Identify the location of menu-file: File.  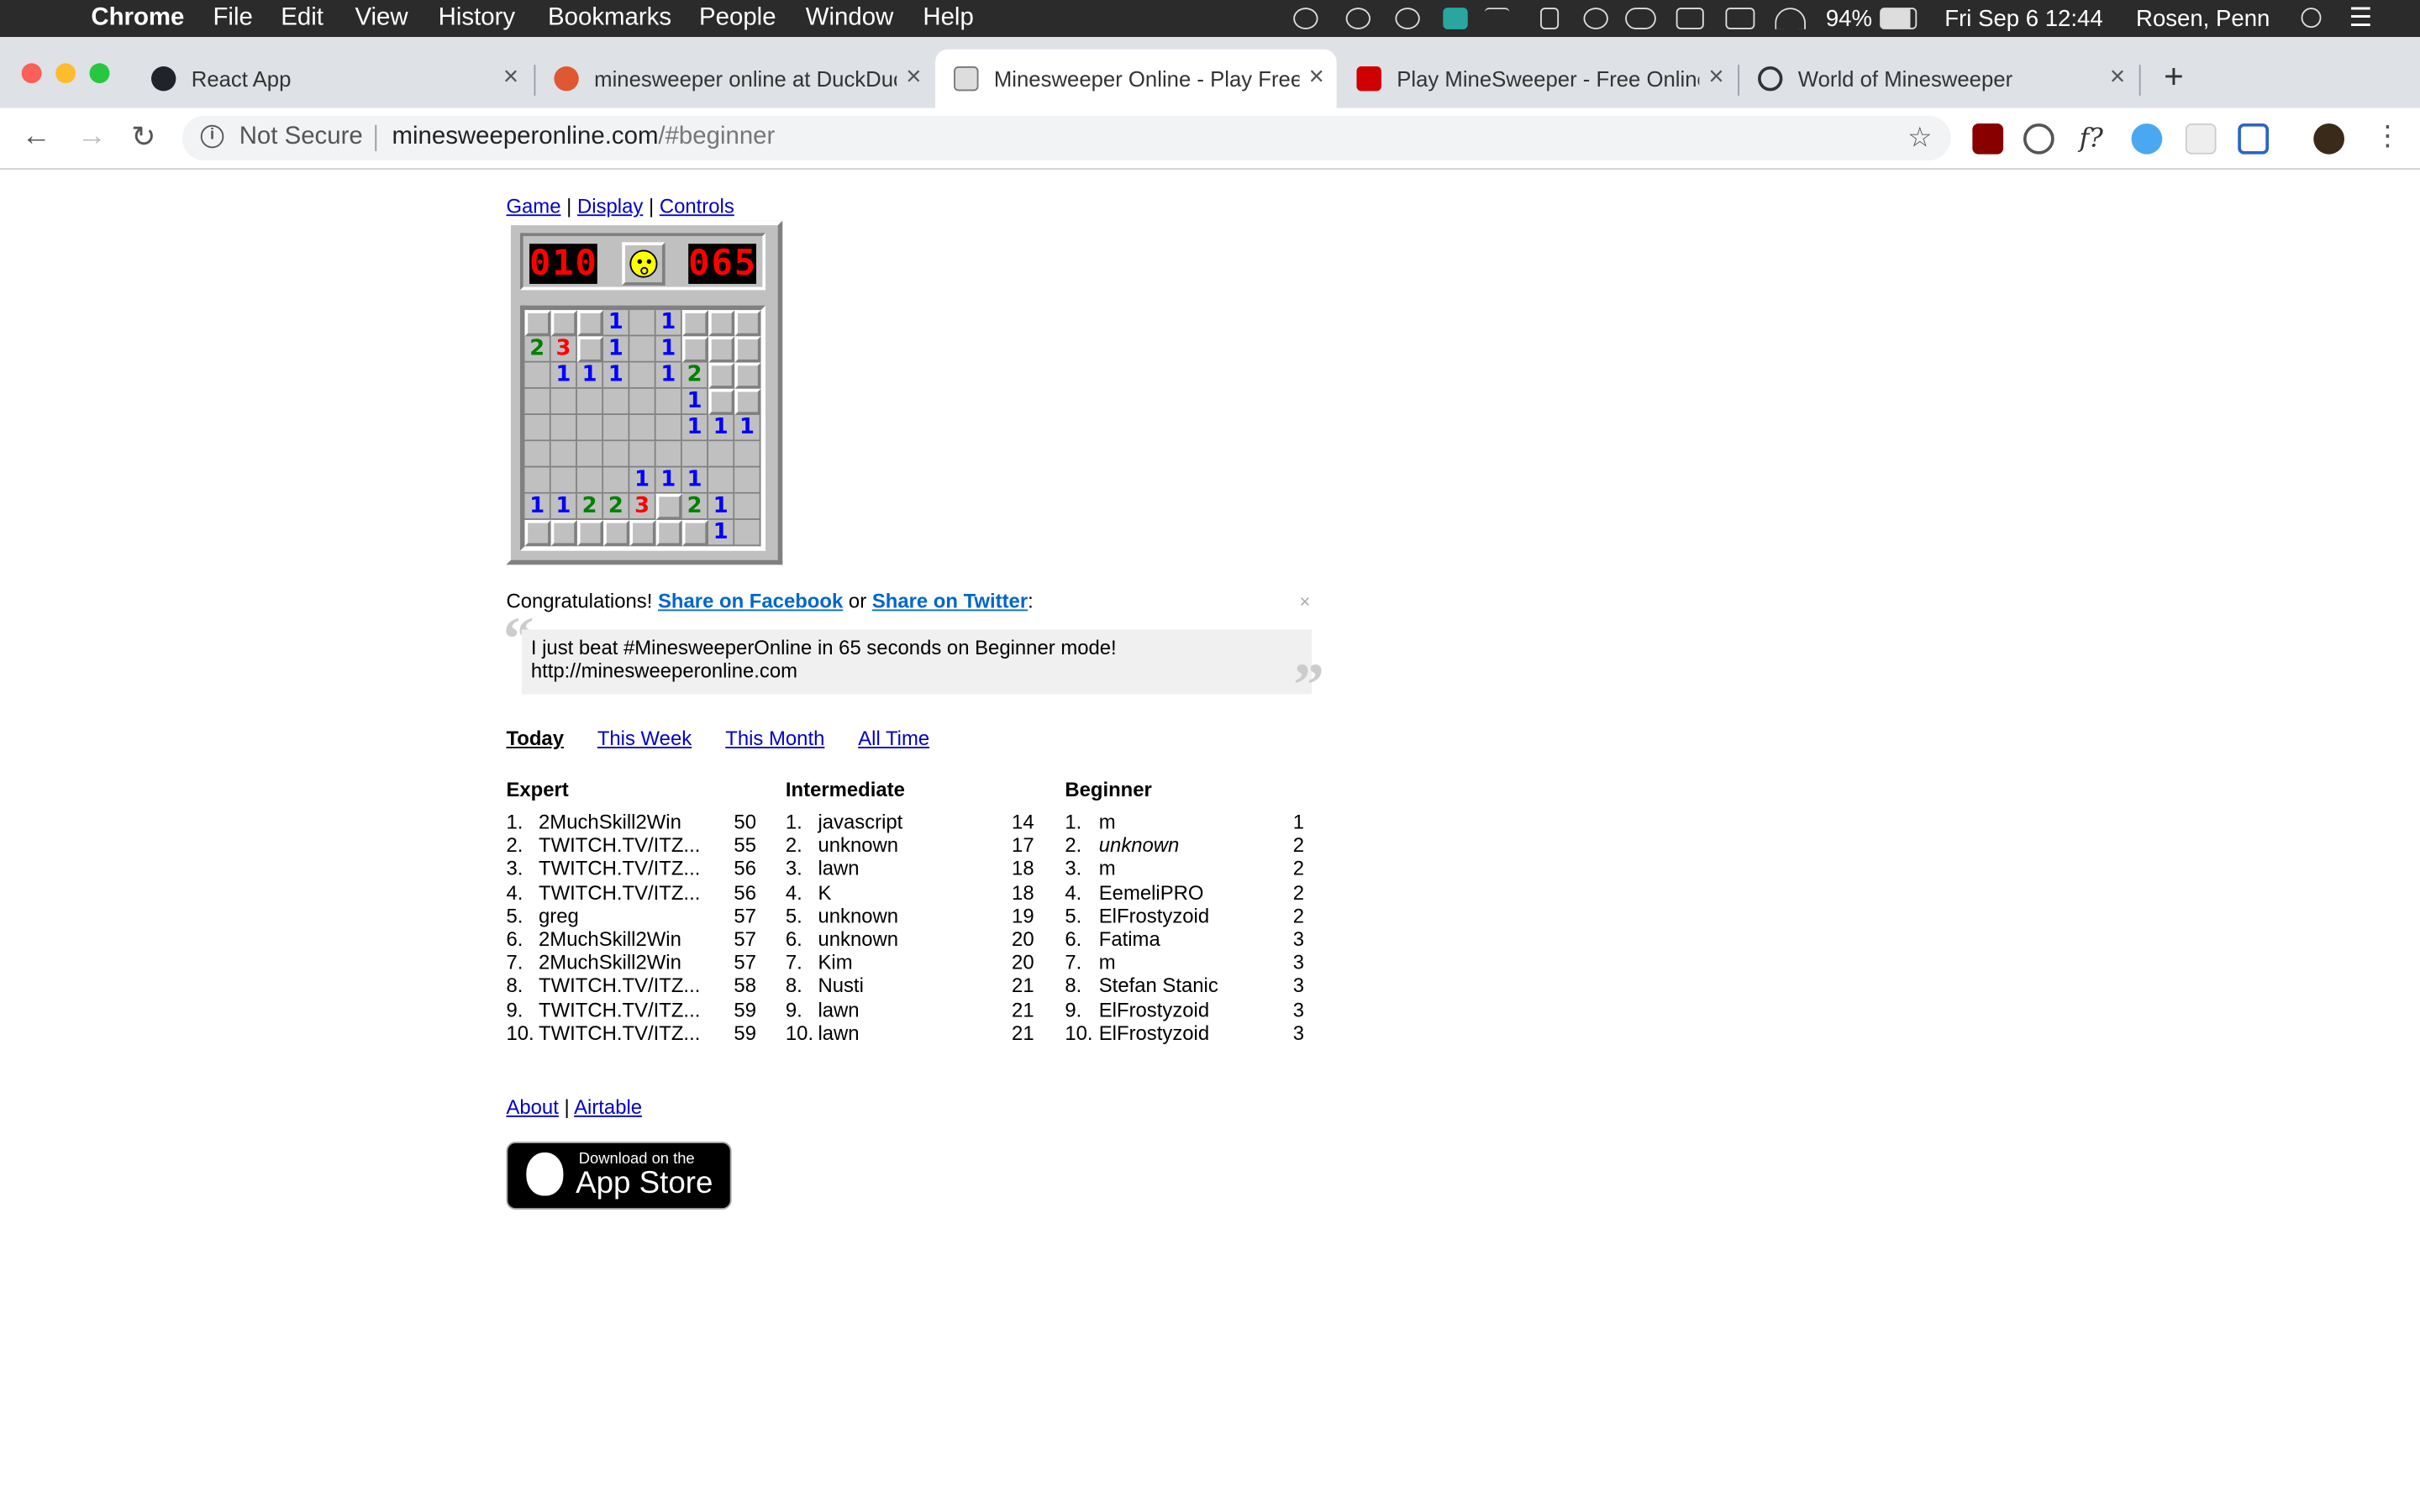
(233, 19).